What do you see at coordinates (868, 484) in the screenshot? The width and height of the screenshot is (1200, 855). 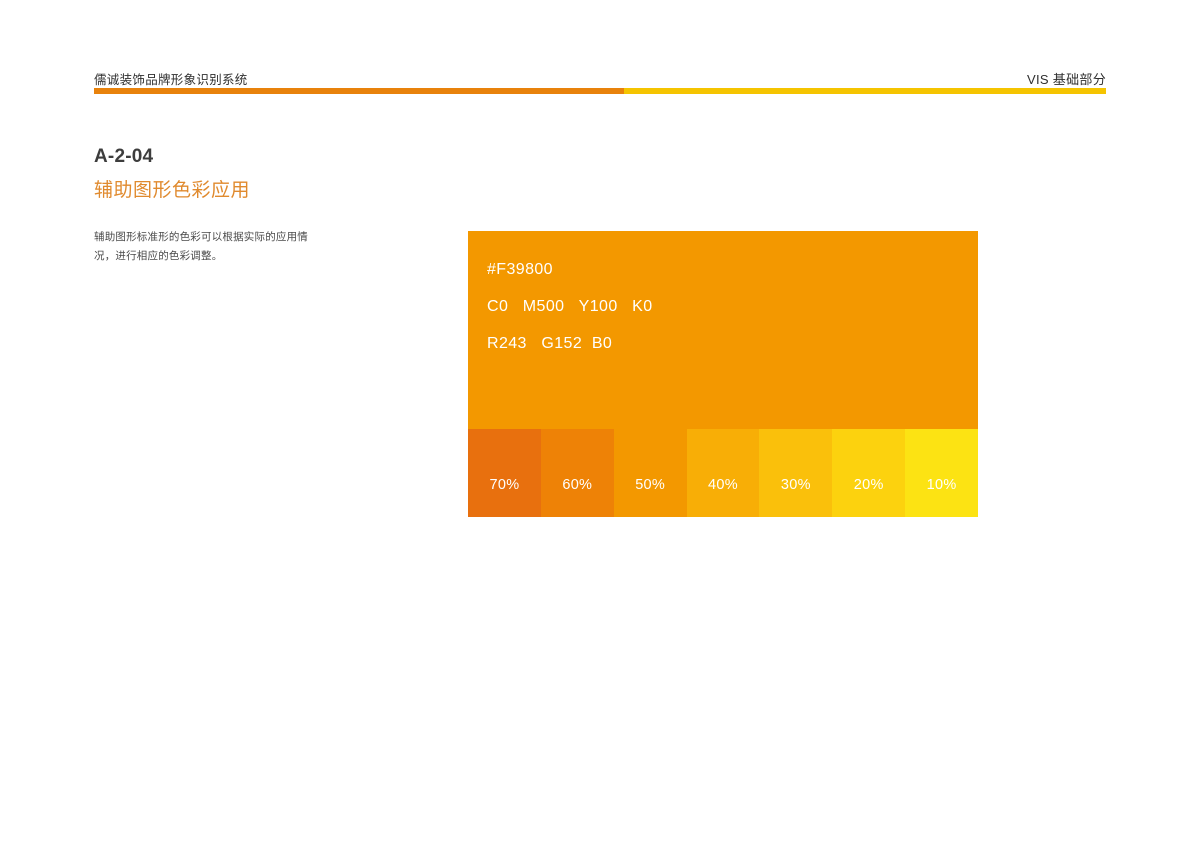 I see `tint-label: 20%` at bounding box center [868, 484].